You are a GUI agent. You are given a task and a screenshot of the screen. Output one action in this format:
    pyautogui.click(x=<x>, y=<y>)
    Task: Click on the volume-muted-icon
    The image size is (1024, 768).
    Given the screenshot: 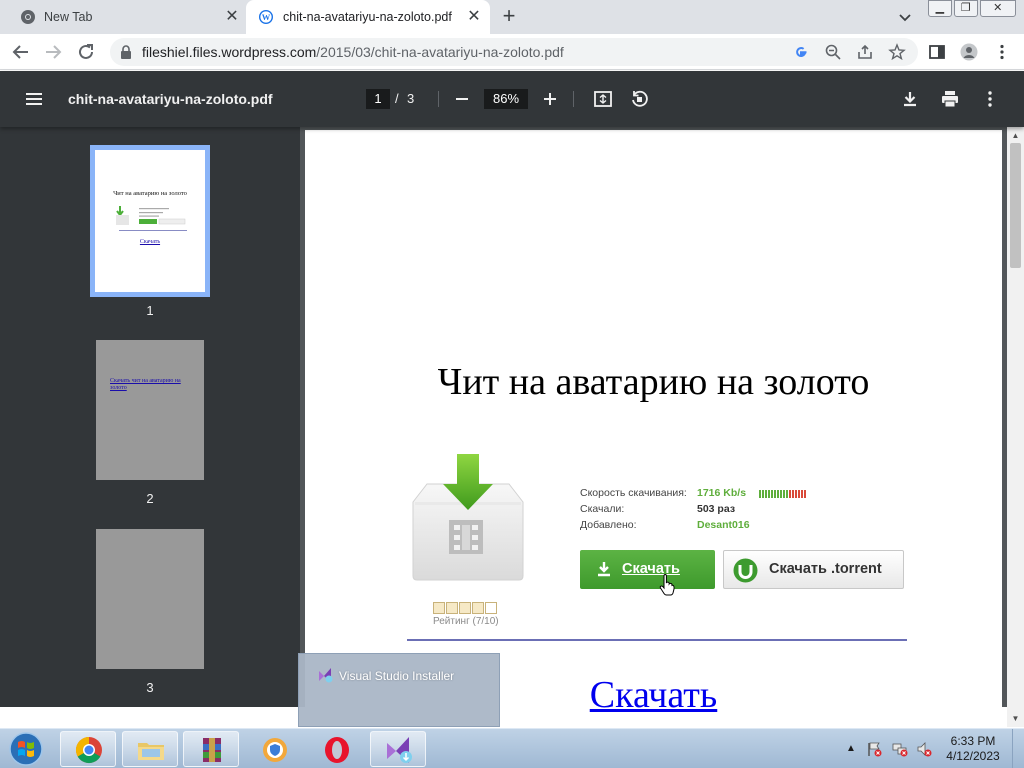 What is the action you would take?
    pyautogui.click(x=924, y=749)
    